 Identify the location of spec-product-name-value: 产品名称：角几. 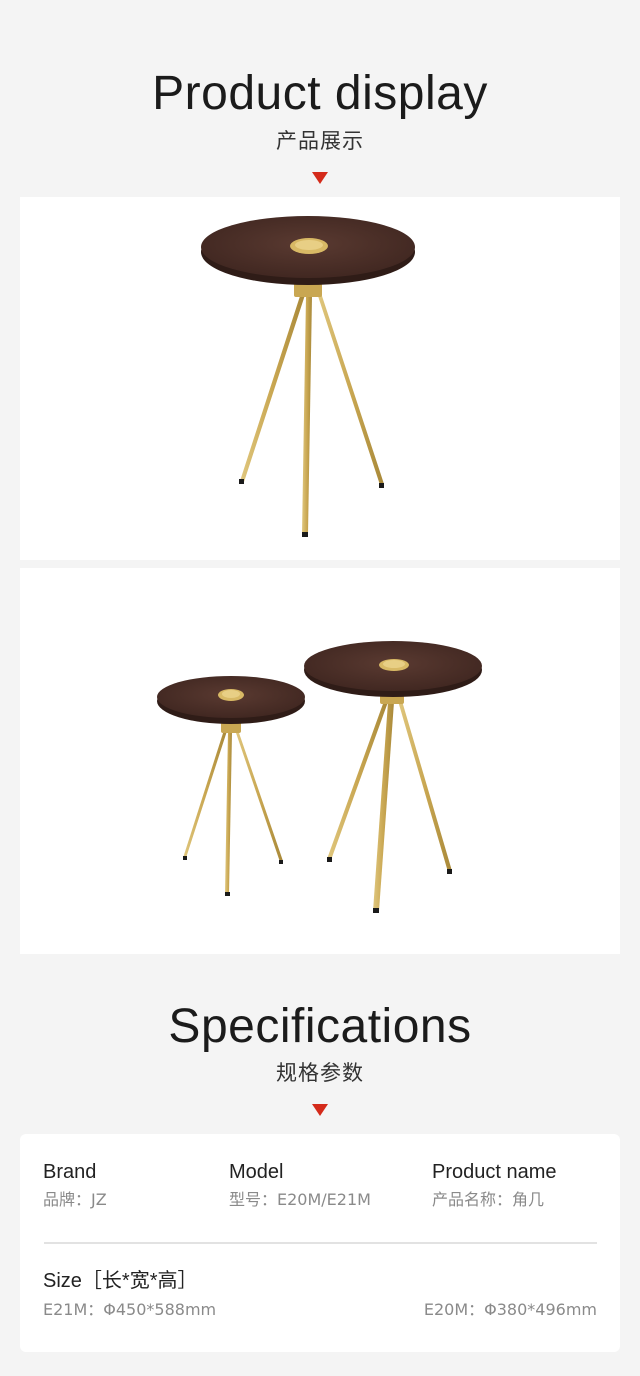
(488, 1199).